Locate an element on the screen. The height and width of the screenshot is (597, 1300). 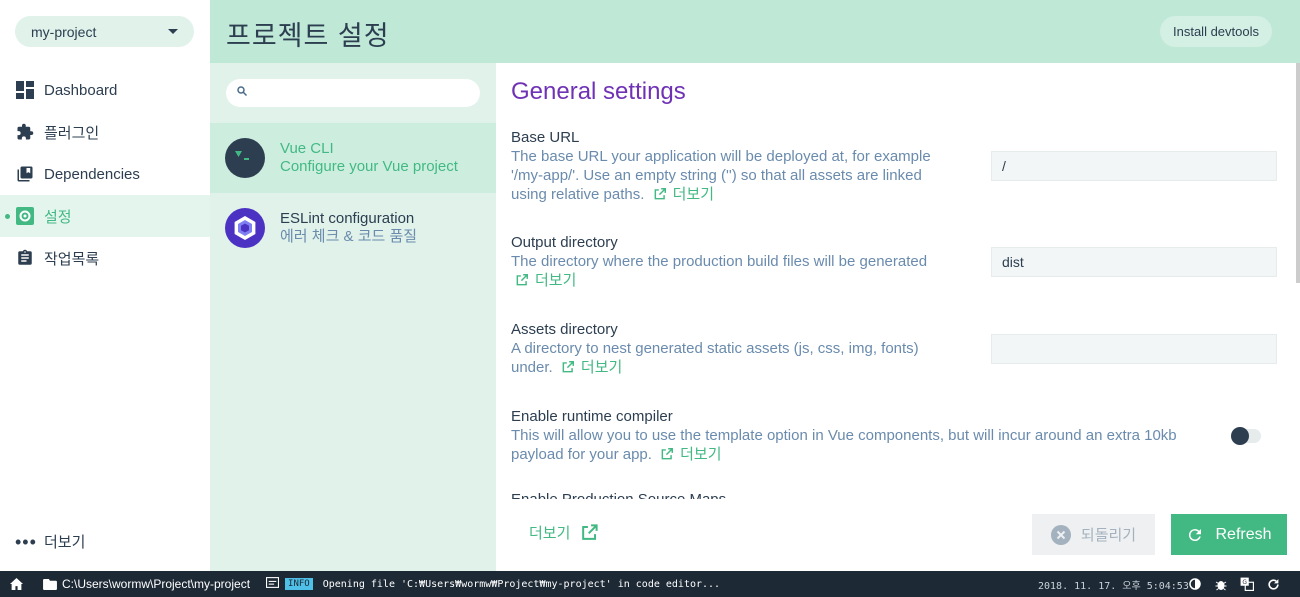
revert-button: 되돌리기 is located at coordinates (1093, 534).